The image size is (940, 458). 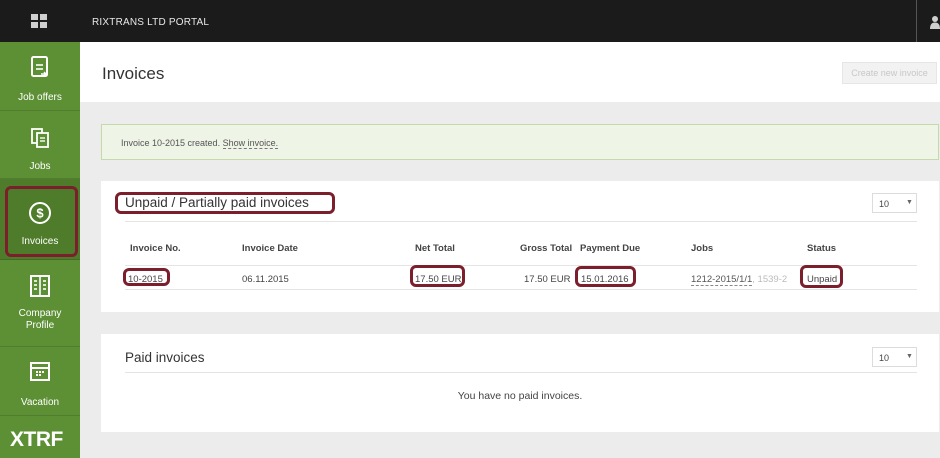 I want to click on highlight-invoices, so click(x=41, y=221).